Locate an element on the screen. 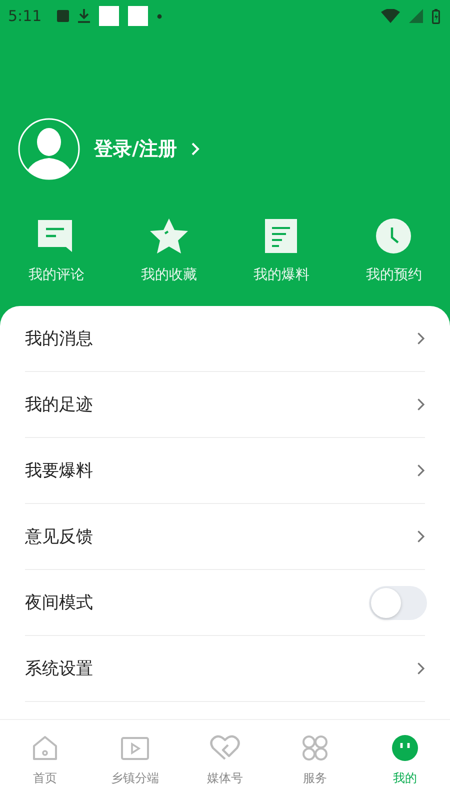 This screenshot has width=450, height=800. shortcut-label: 我的评论 is located at coordinates (56, 275).